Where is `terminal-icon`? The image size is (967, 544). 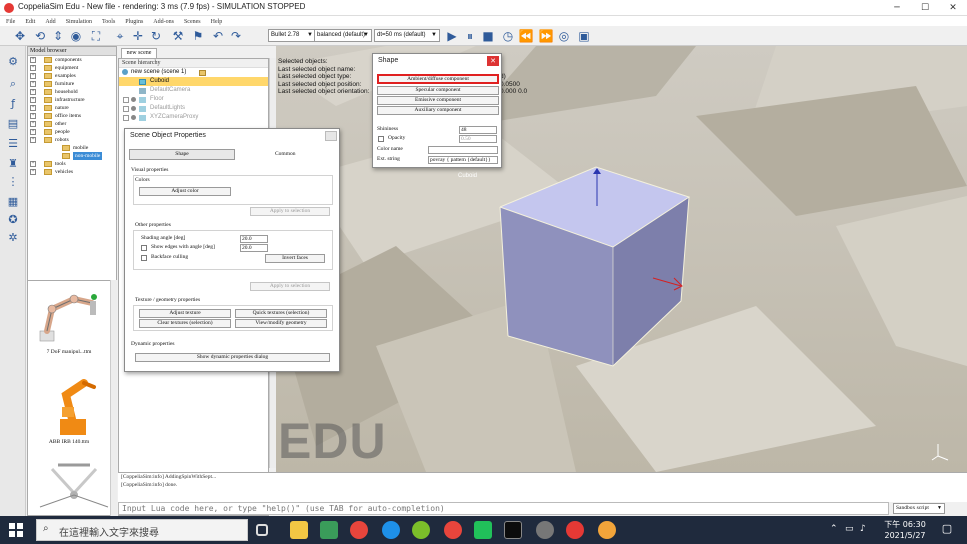
terminal-icon is located at coordinates (513, 530).